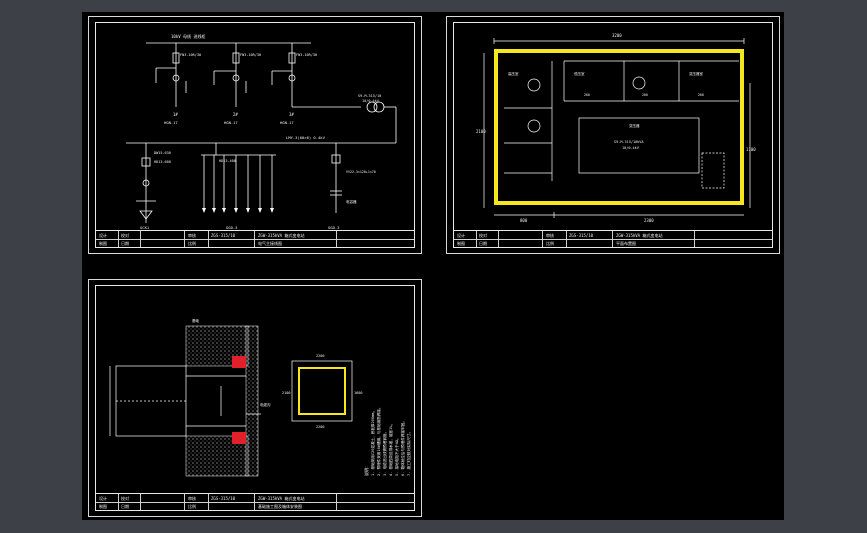 The height and width of the screenshot is (533, 867). What do you see at coordinates (631, 148) in the screenshot?
I see `transformer-text2: 10/0.4kV` at bounding box center [631, 148].